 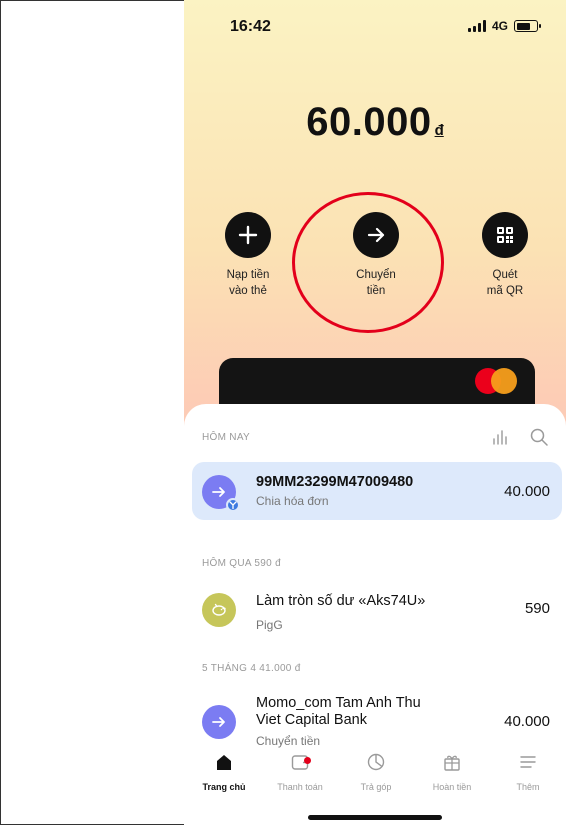 What do you see at coordinates (376, 787) in the screenshot?
I see `nav-installment-label: Trả góp` at bounding box center [376, 787].